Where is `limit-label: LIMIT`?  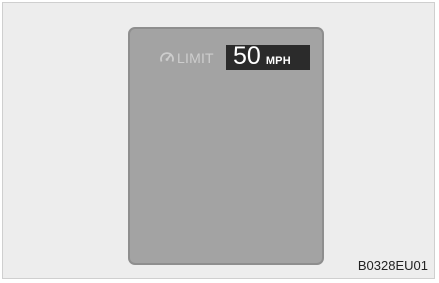
limit-label: LIMIT is located at coordinates (195, 58).